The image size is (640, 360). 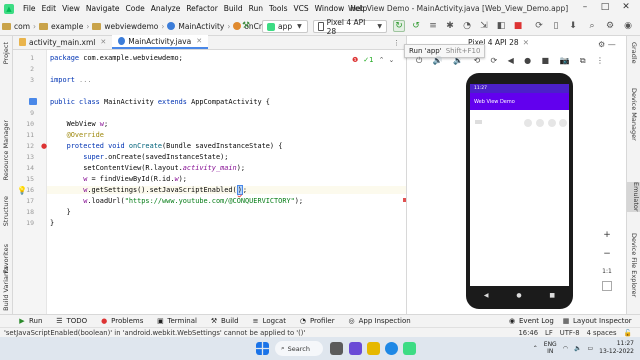 I want to click on nav-recents-icon: ■, so click(x=552, y=295).